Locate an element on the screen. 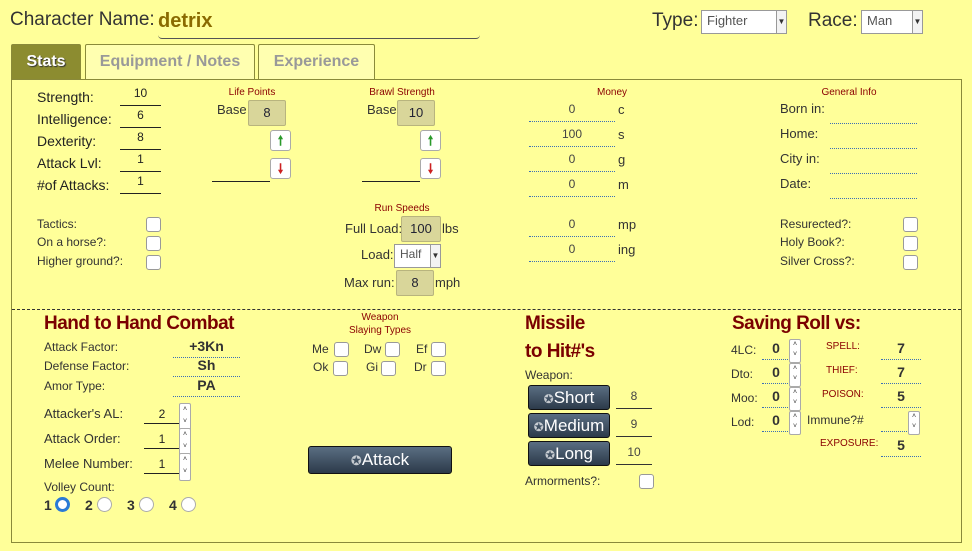 This screenshot has width=972, height=551. type-select: Fighter ▼ is located at coordinates (744, 22).